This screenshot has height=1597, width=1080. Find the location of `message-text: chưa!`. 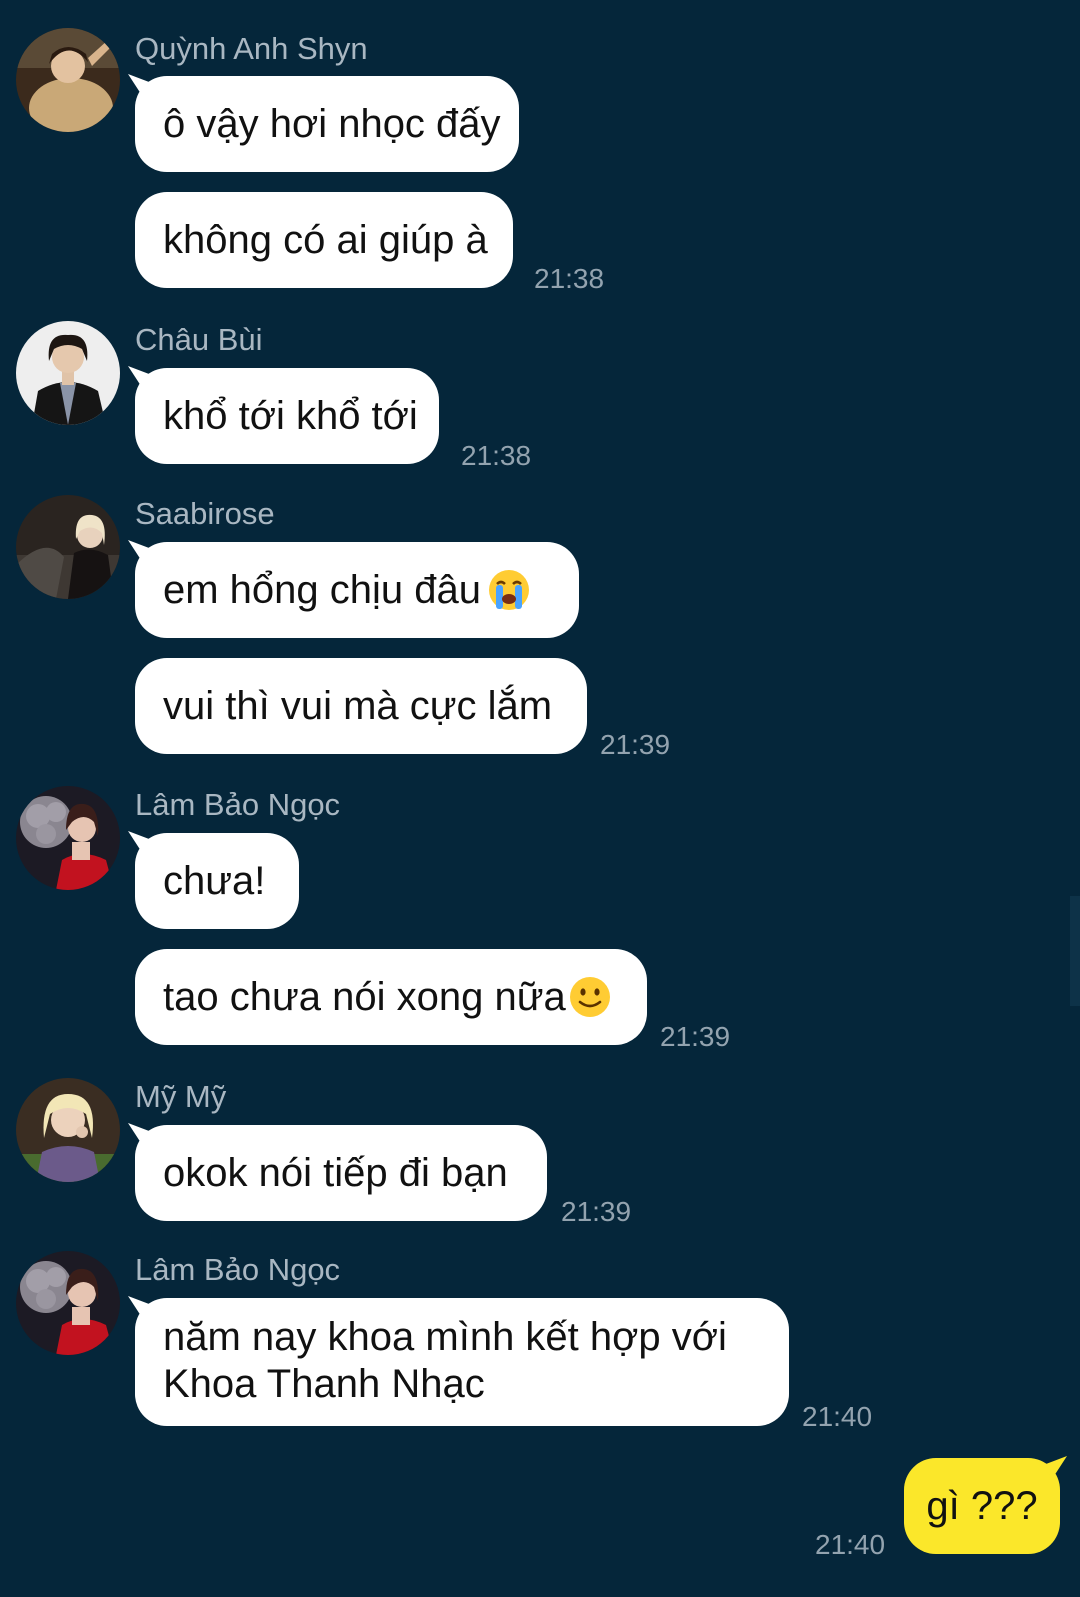

message-text: chưa! is located at coordinates (214, 880).